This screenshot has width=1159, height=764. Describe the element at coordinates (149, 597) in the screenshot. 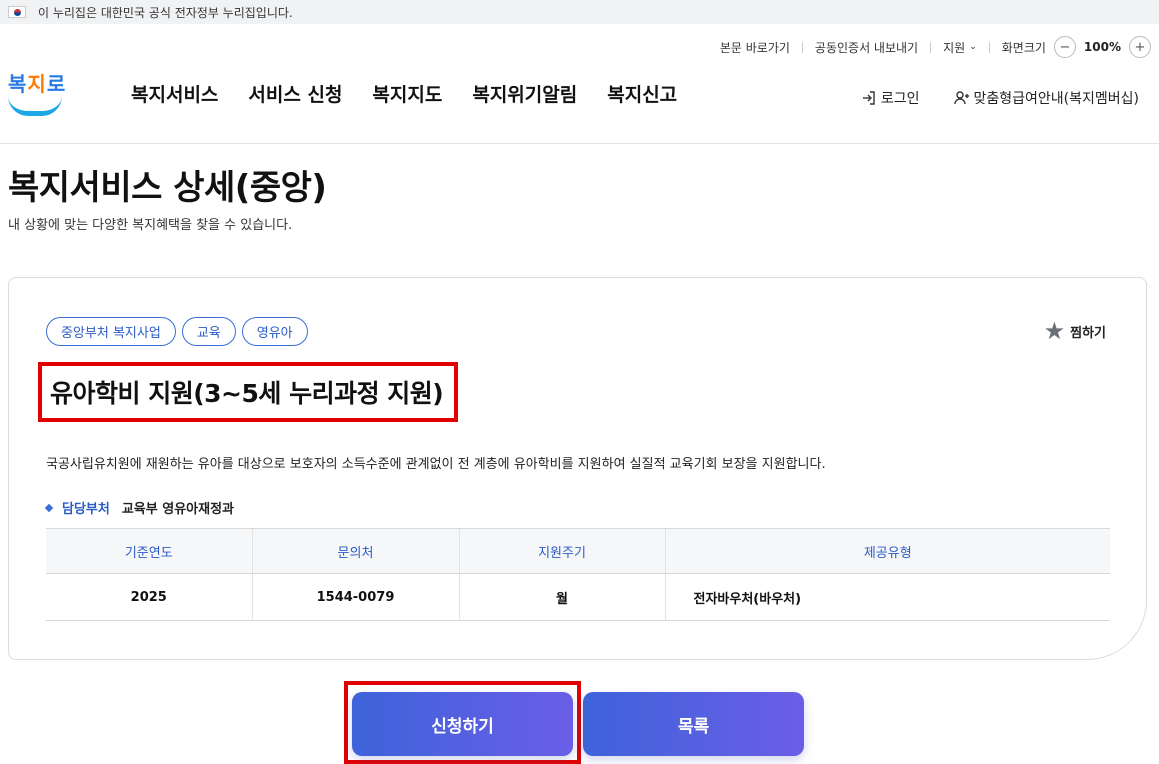

I see `cell-base-year: 2025` at that location.